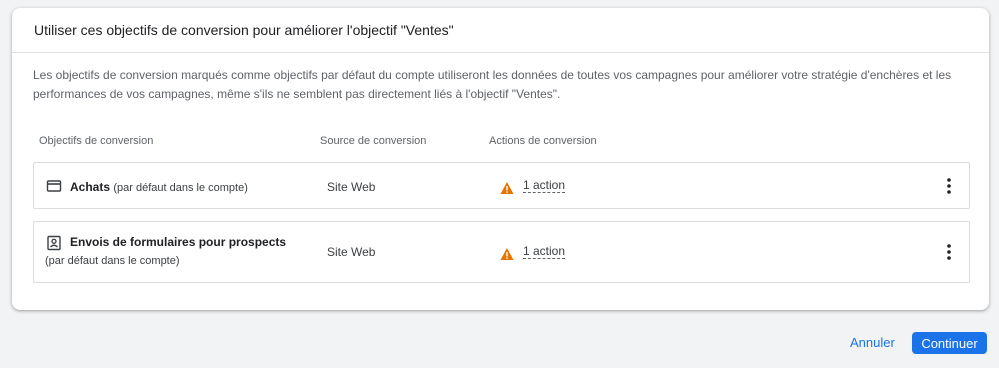  Describe the element at coordinates (178, 242) in the screenshot. I see `goal-name: Envois de formulaires pour prospects` at that location.